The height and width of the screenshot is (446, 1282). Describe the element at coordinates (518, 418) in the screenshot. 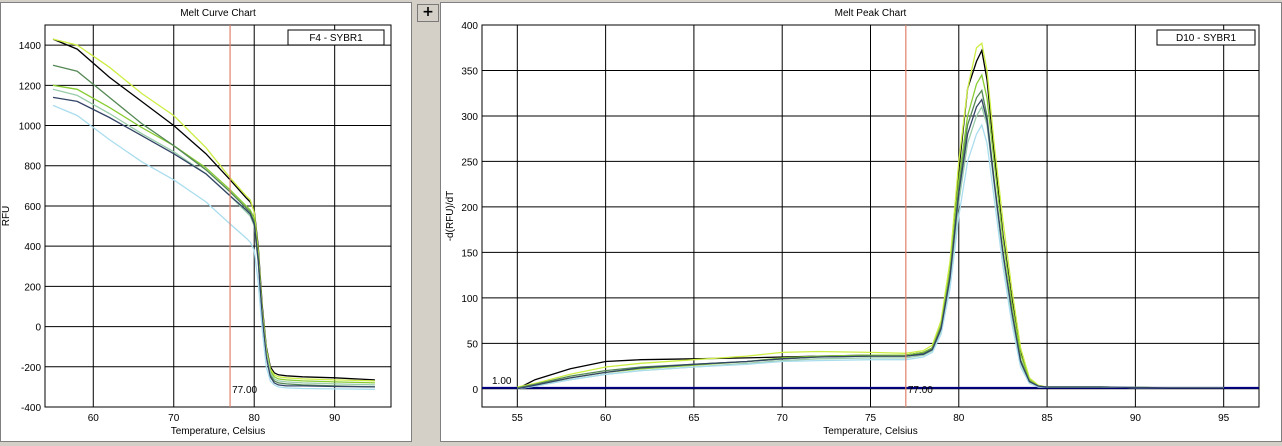

I see `x-tick-label: 55` at that location.